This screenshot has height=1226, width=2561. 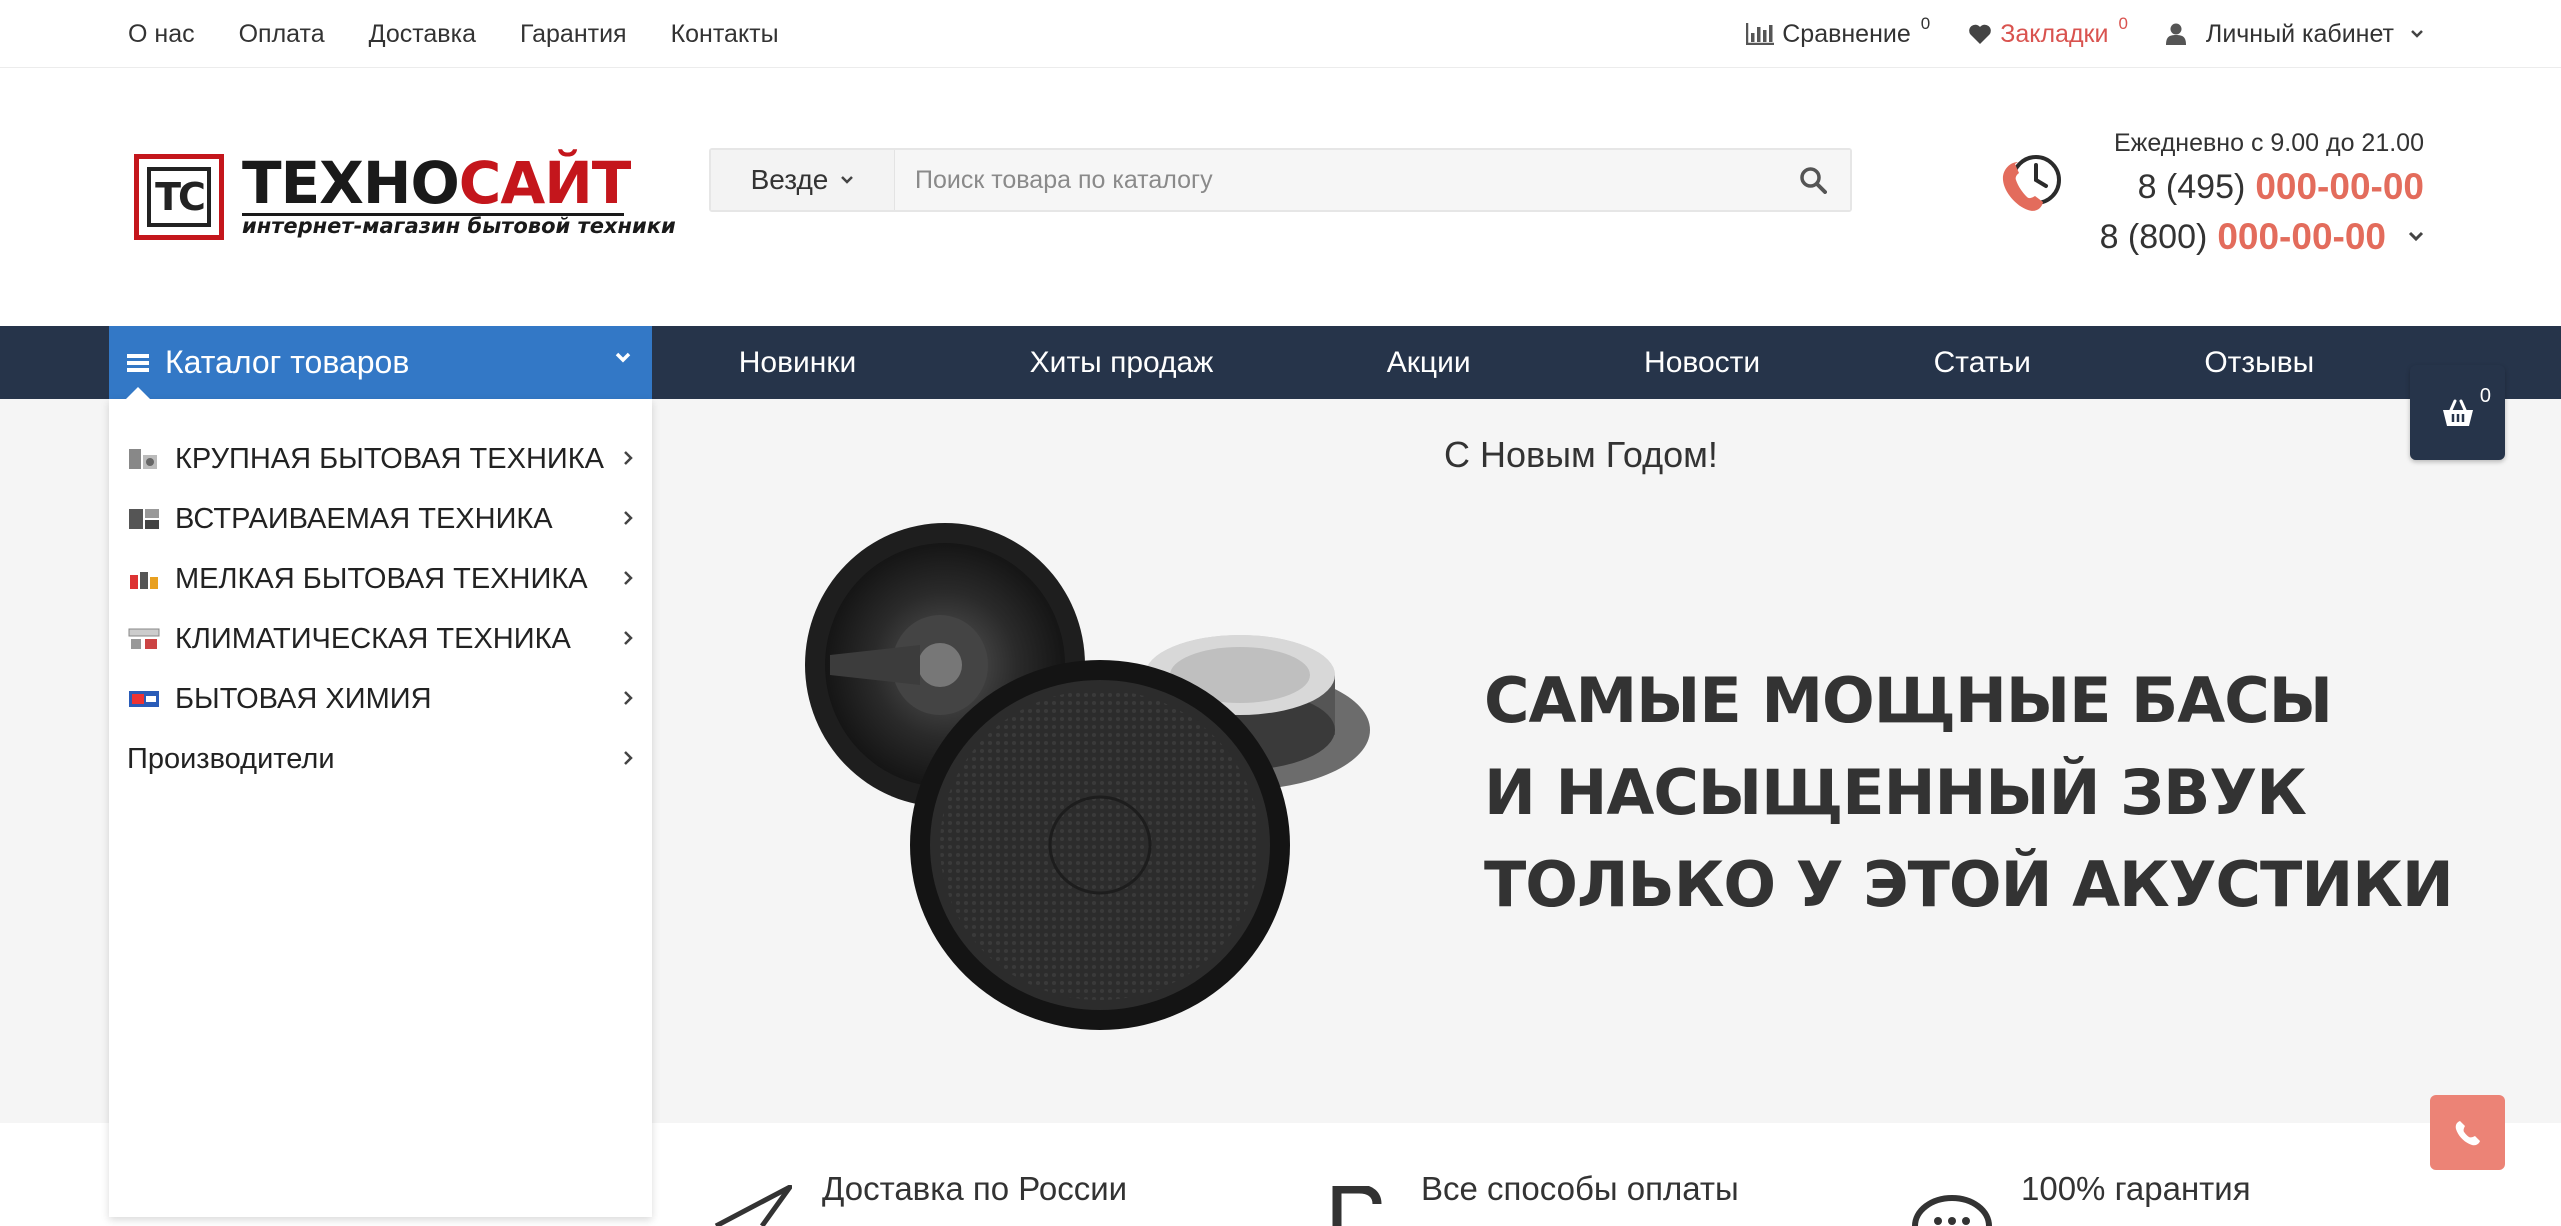 I want to click on bar-chart-icon, so click(x=1760, y=34).